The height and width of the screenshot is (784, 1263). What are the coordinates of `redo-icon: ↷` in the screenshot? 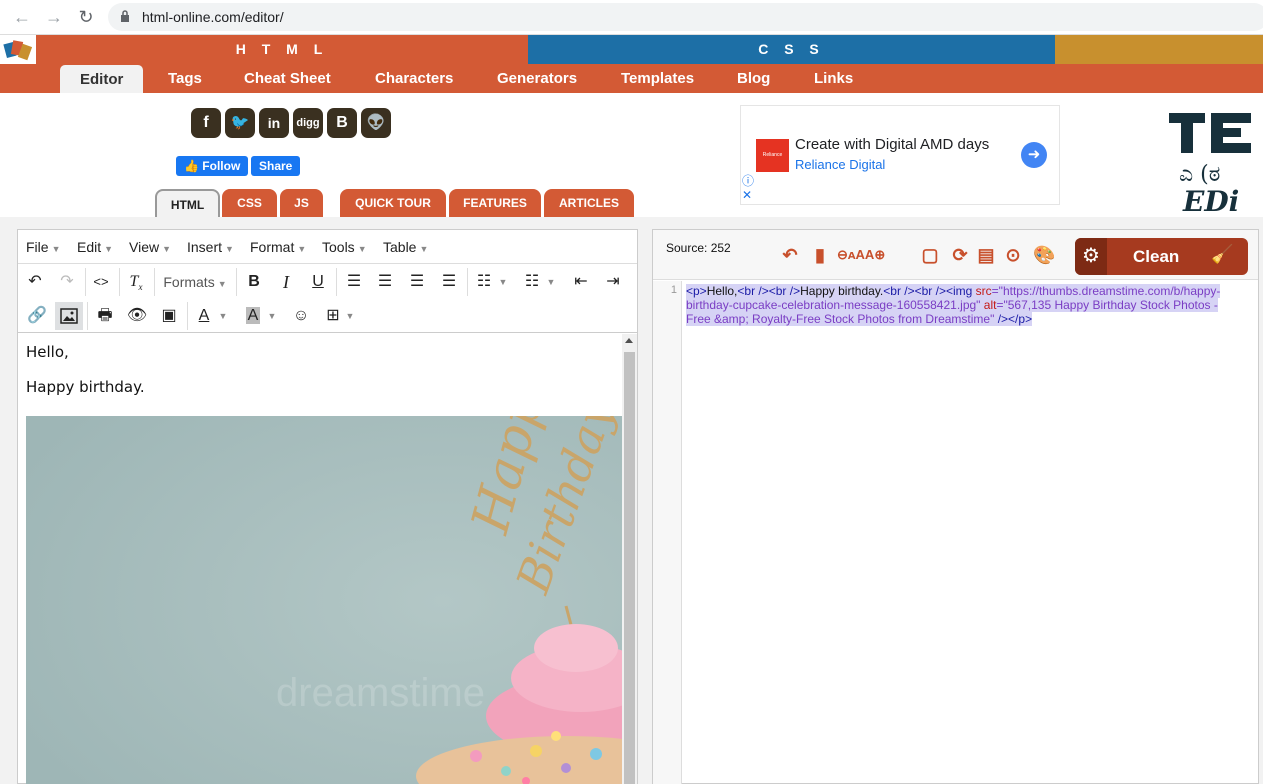 It's located at (67, 282).